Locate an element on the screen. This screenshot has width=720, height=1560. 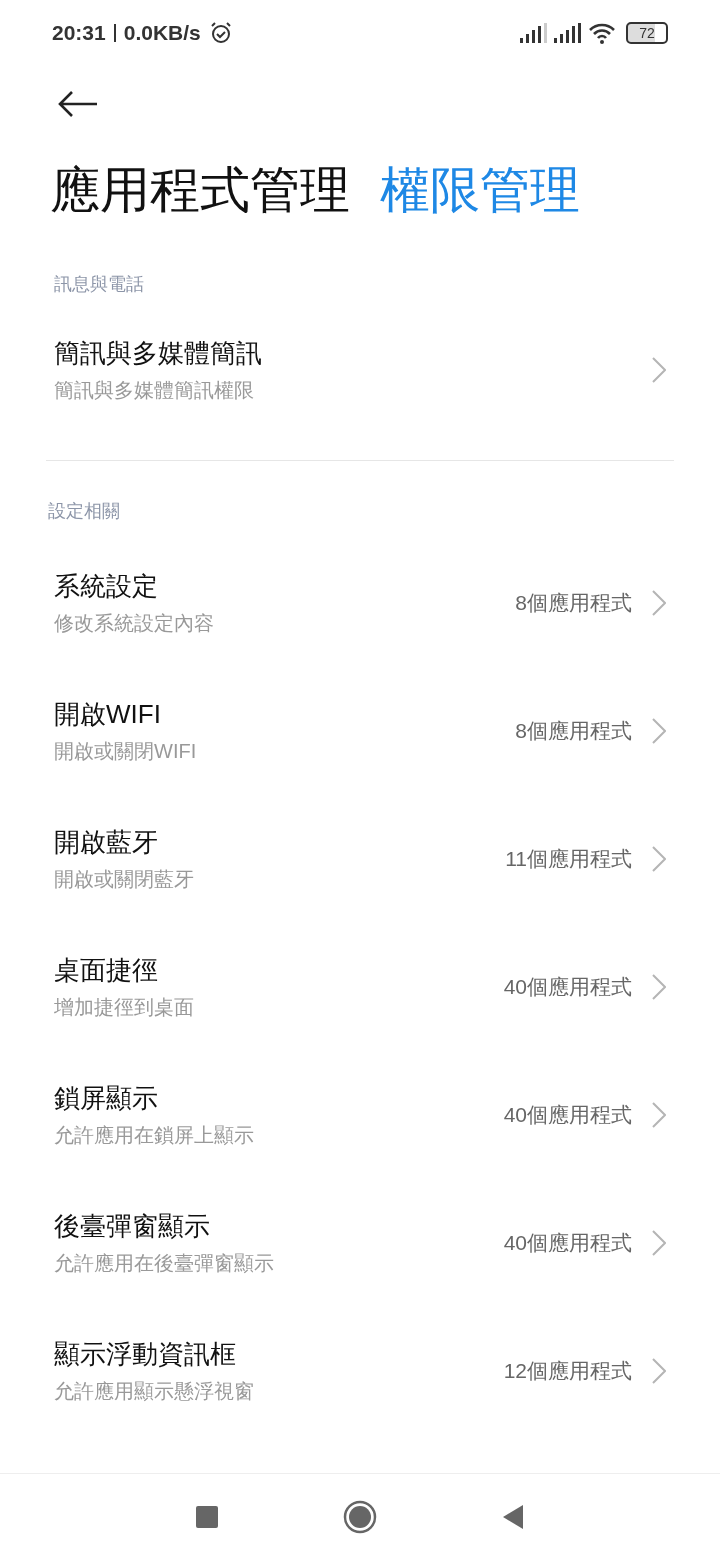
settings-item: 開啟藍牙 開啟或關閉藍牙 11個應用程式 is located at coordinates (360, 859).